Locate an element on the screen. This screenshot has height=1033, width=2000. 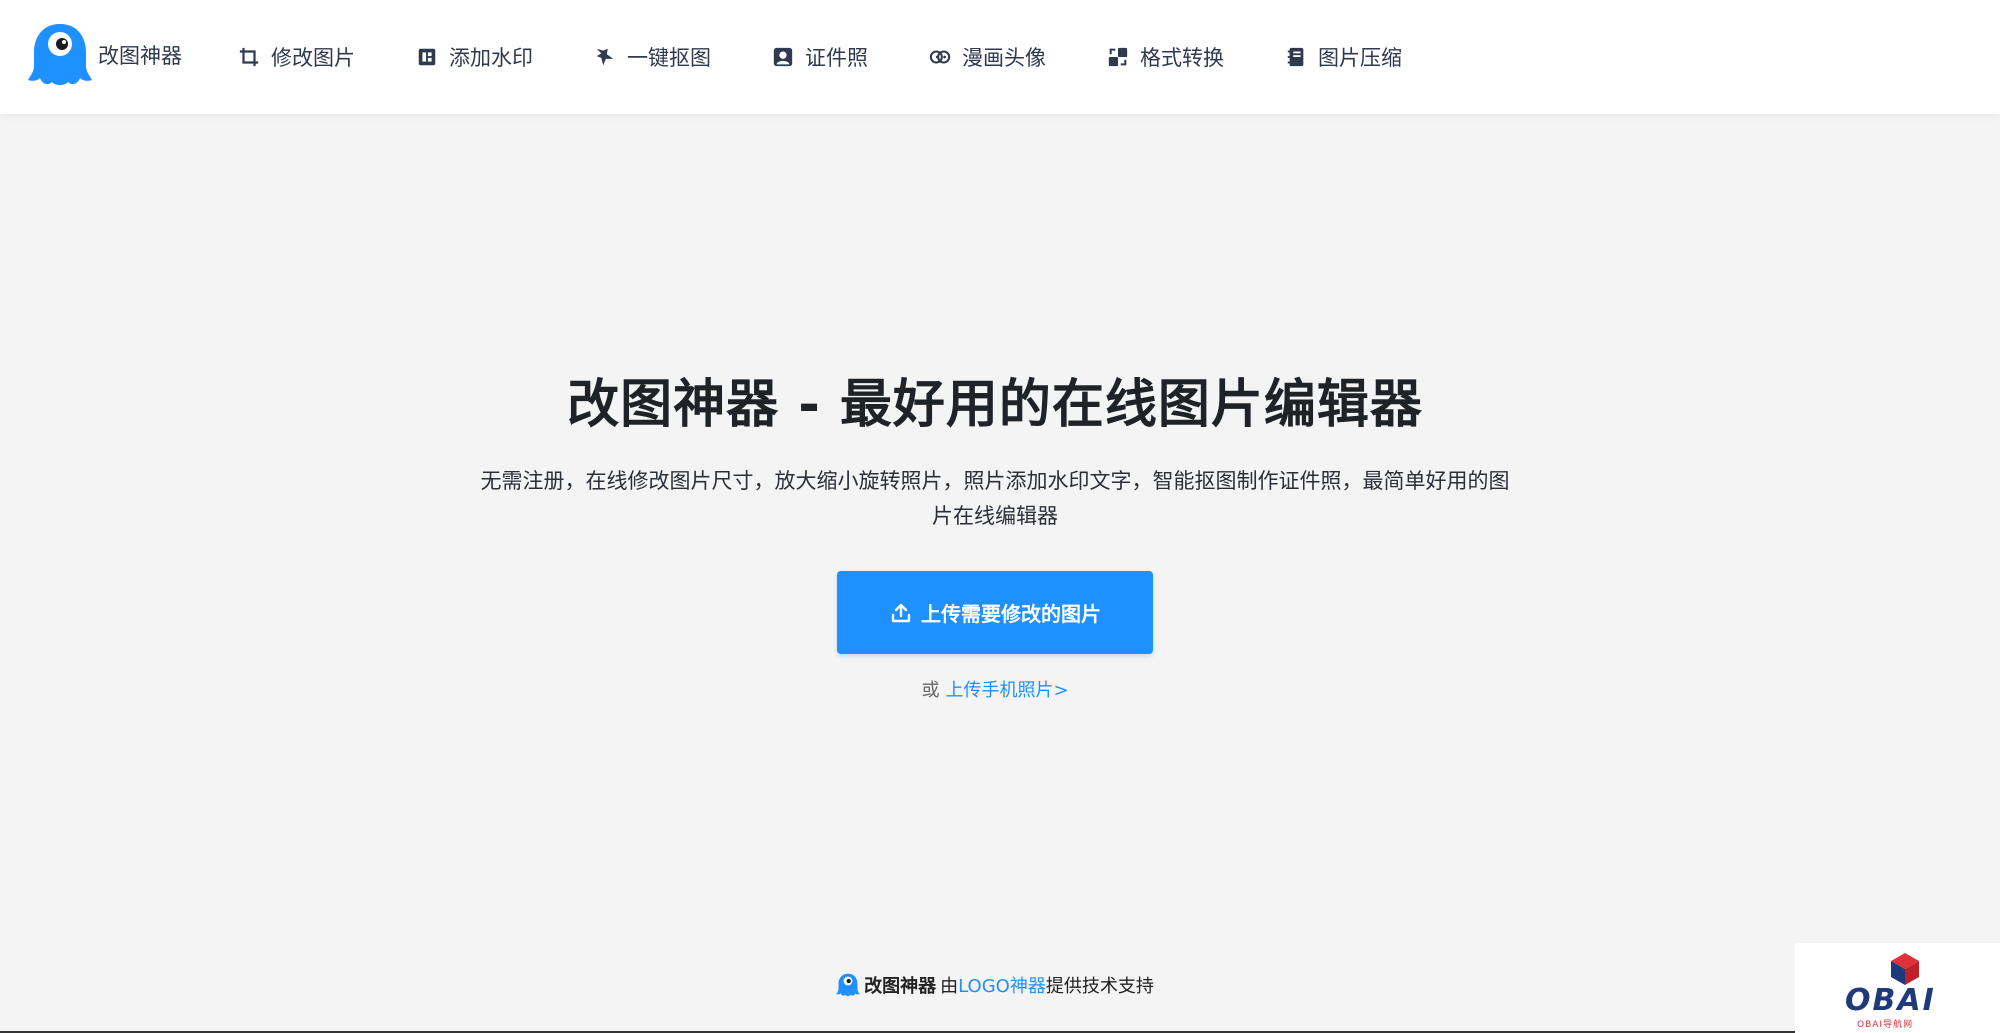
footer-suffix: 提供技术支持 is located at coordinates (1099, 986).